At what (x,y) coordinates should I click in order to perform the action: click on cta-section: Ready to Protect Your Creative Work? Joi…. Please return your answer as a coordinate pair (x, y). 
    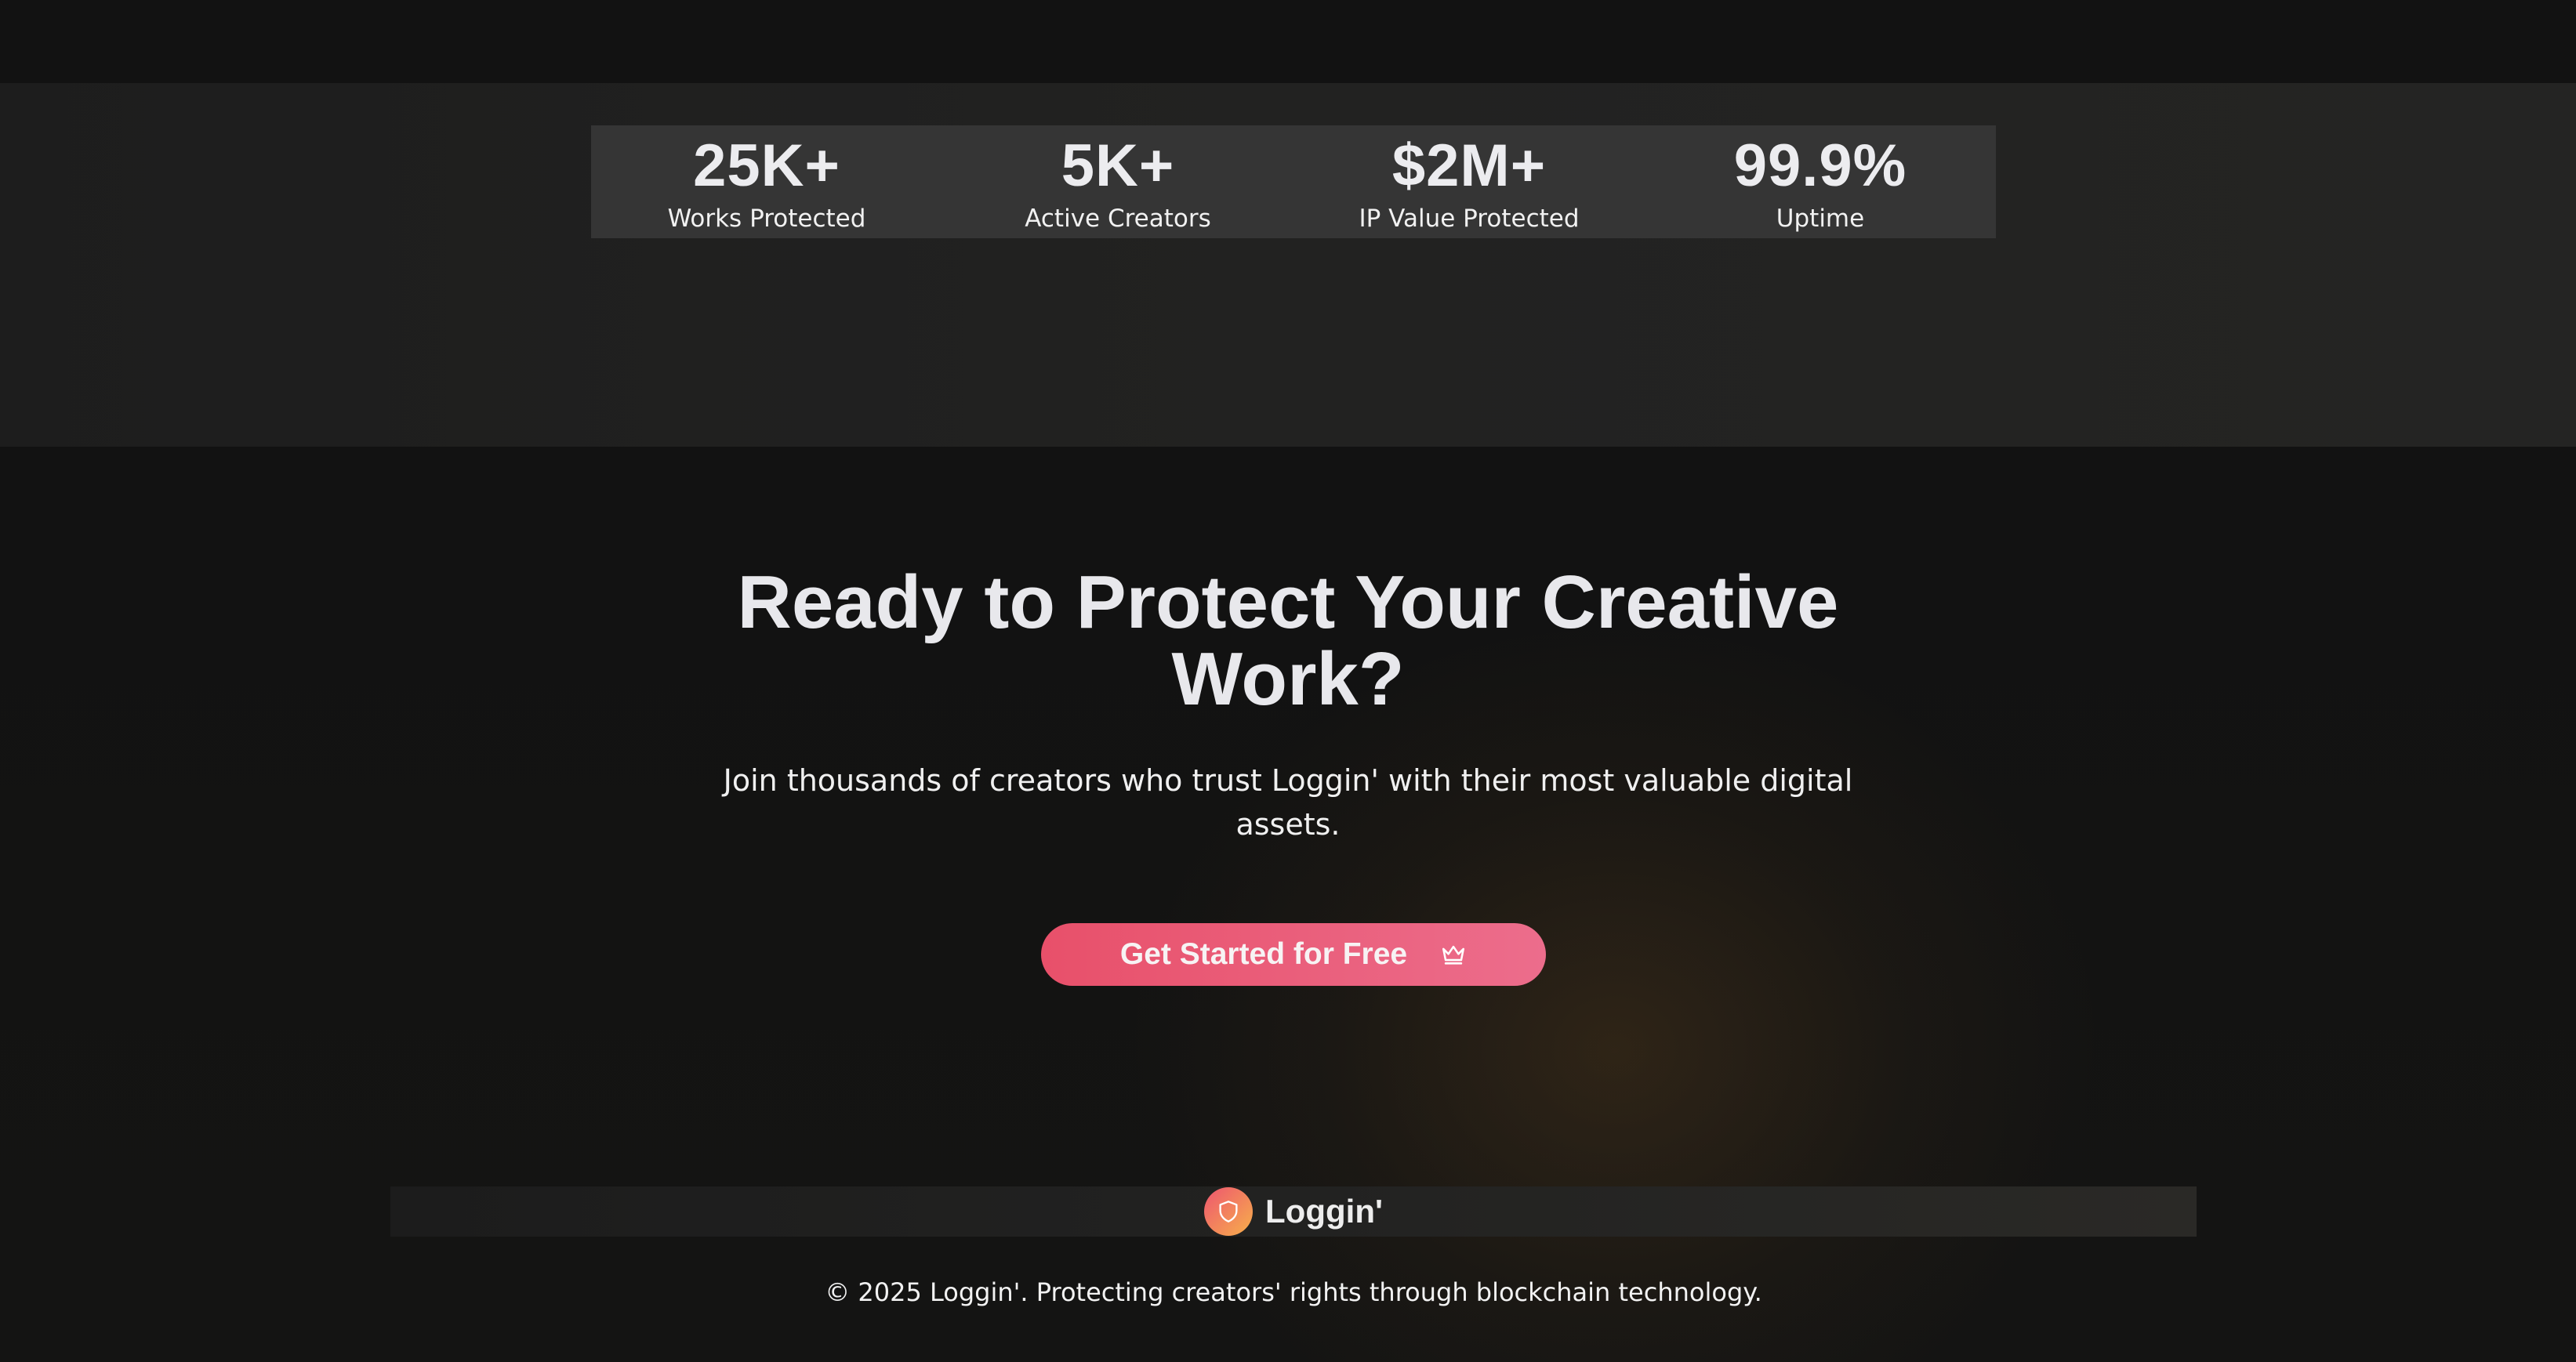
    Looking at the image, I should click on (1288, 705).